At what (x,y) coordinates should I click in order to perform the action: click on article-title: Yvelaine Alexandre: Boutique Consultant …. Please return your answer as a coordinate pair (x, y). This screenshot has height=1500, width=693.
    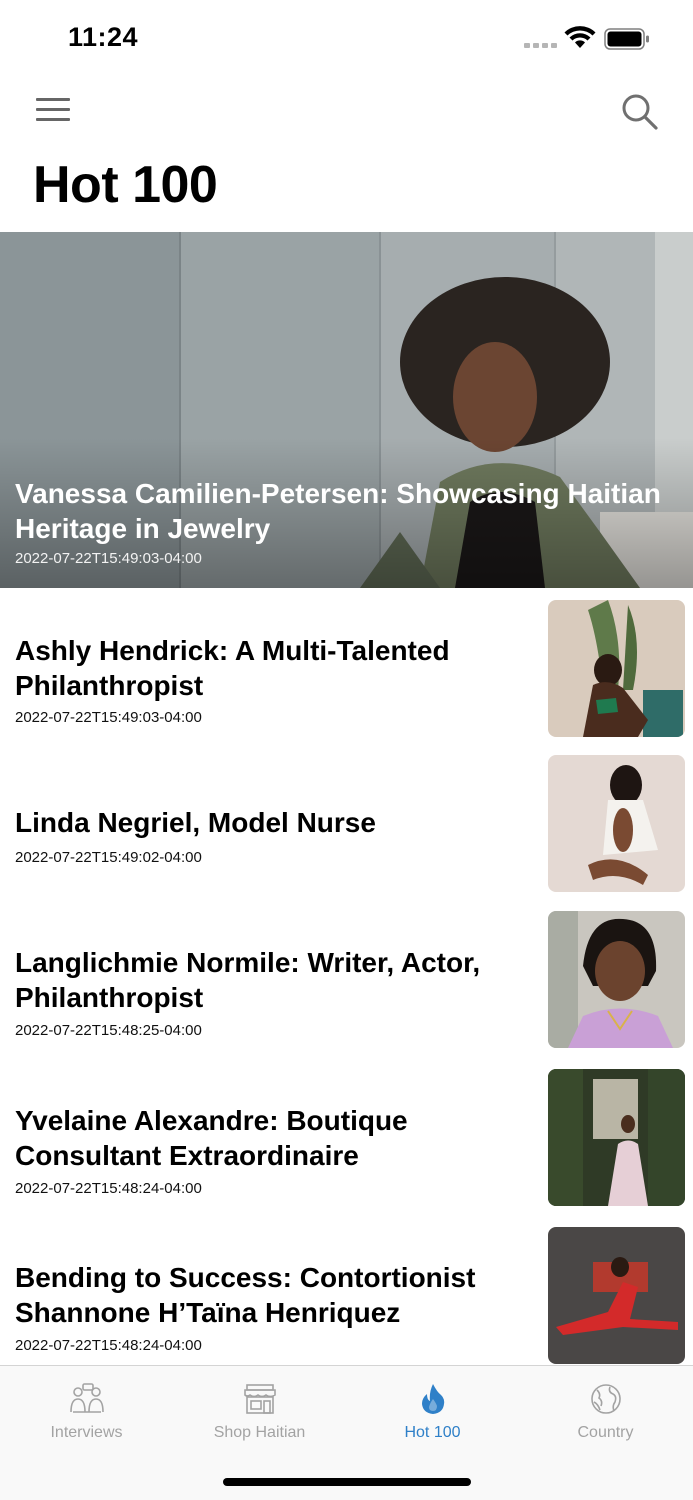
    Looking at the image, I should click on (211, 1138).